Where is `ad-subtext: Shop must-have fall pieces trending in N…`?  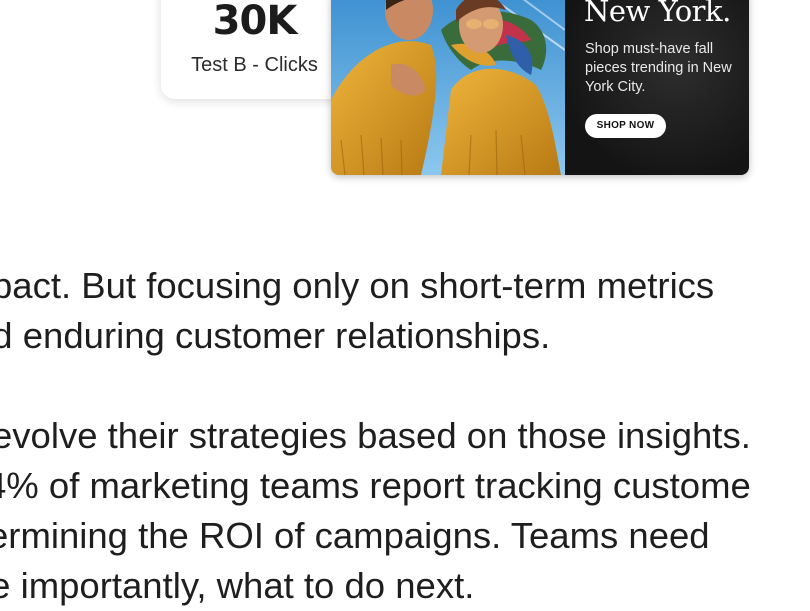 ad-subtext: Shop must-have fall pieces trending in N… is located at coordinates (658, 68).